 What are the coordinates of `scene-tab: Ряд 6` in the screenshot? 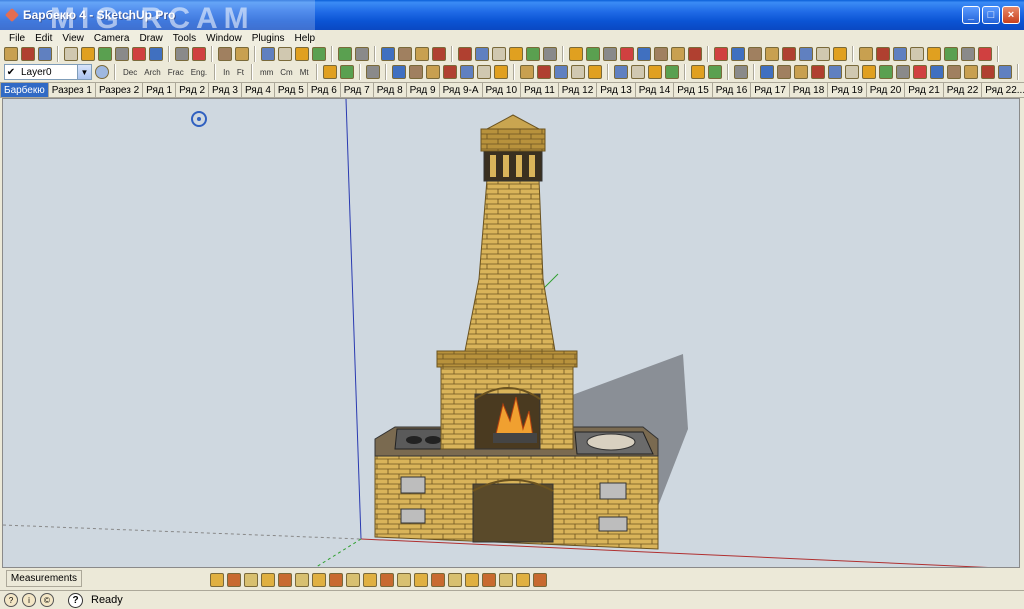 It's located at (323, 89).